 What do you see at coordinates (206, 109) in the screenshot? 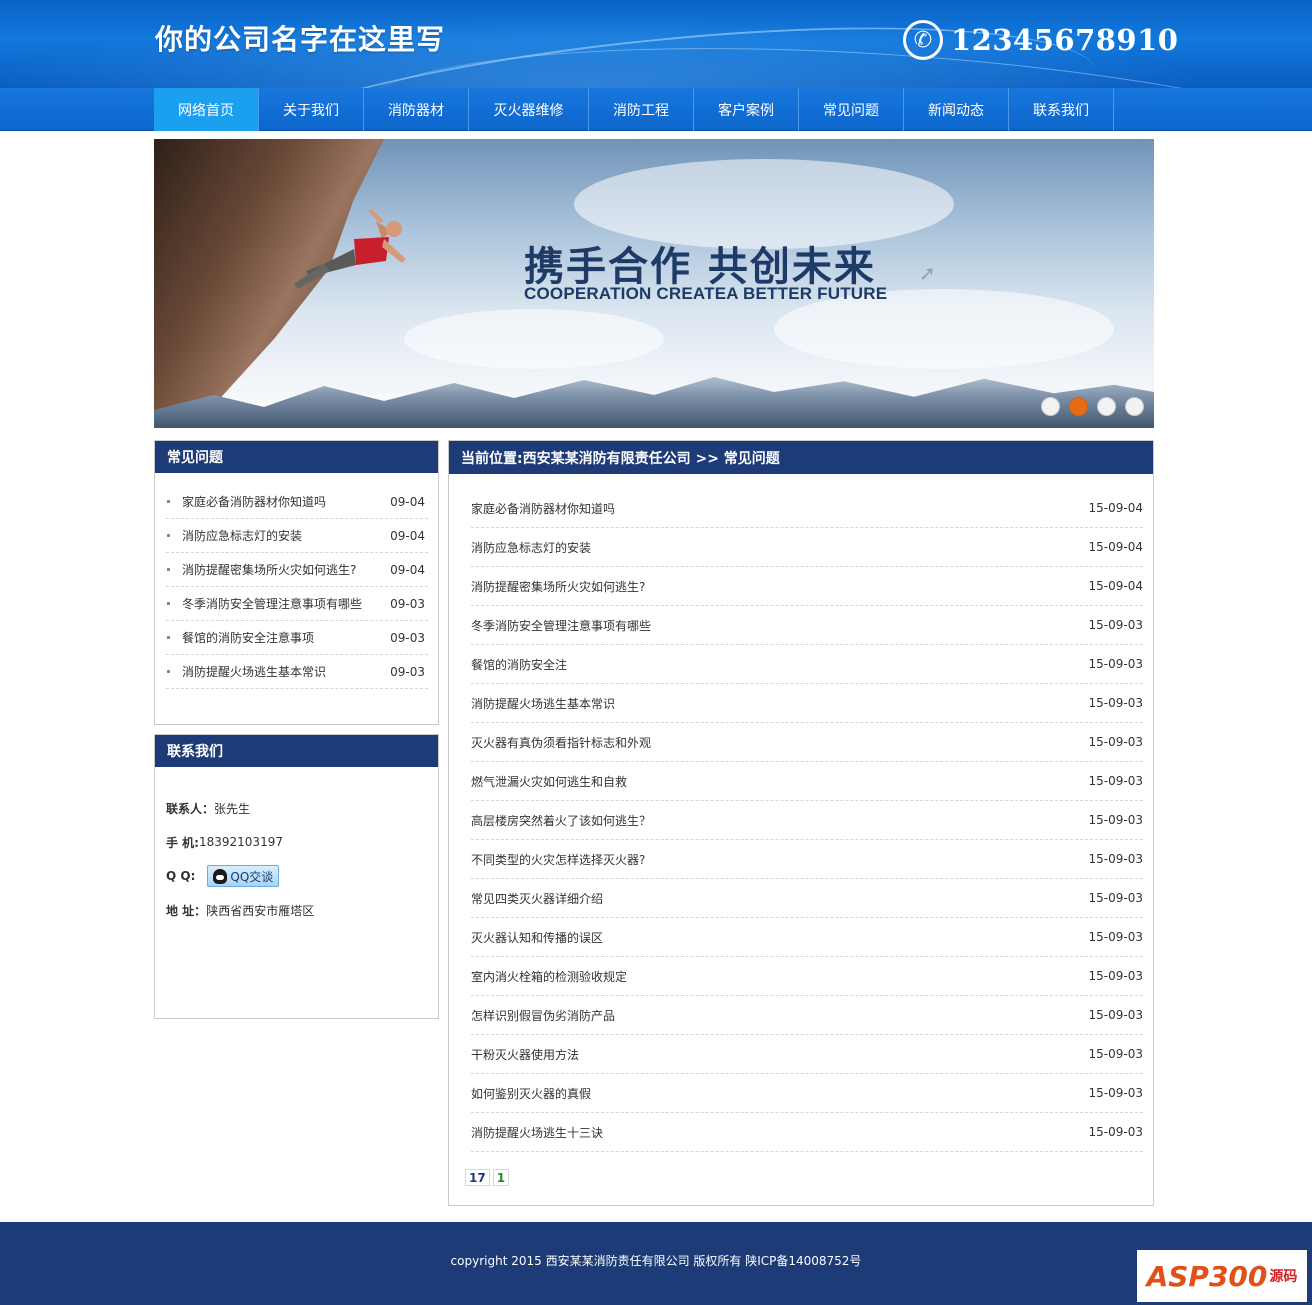
I see `nav-item: 网络首页` at bounding box center [206, 109].